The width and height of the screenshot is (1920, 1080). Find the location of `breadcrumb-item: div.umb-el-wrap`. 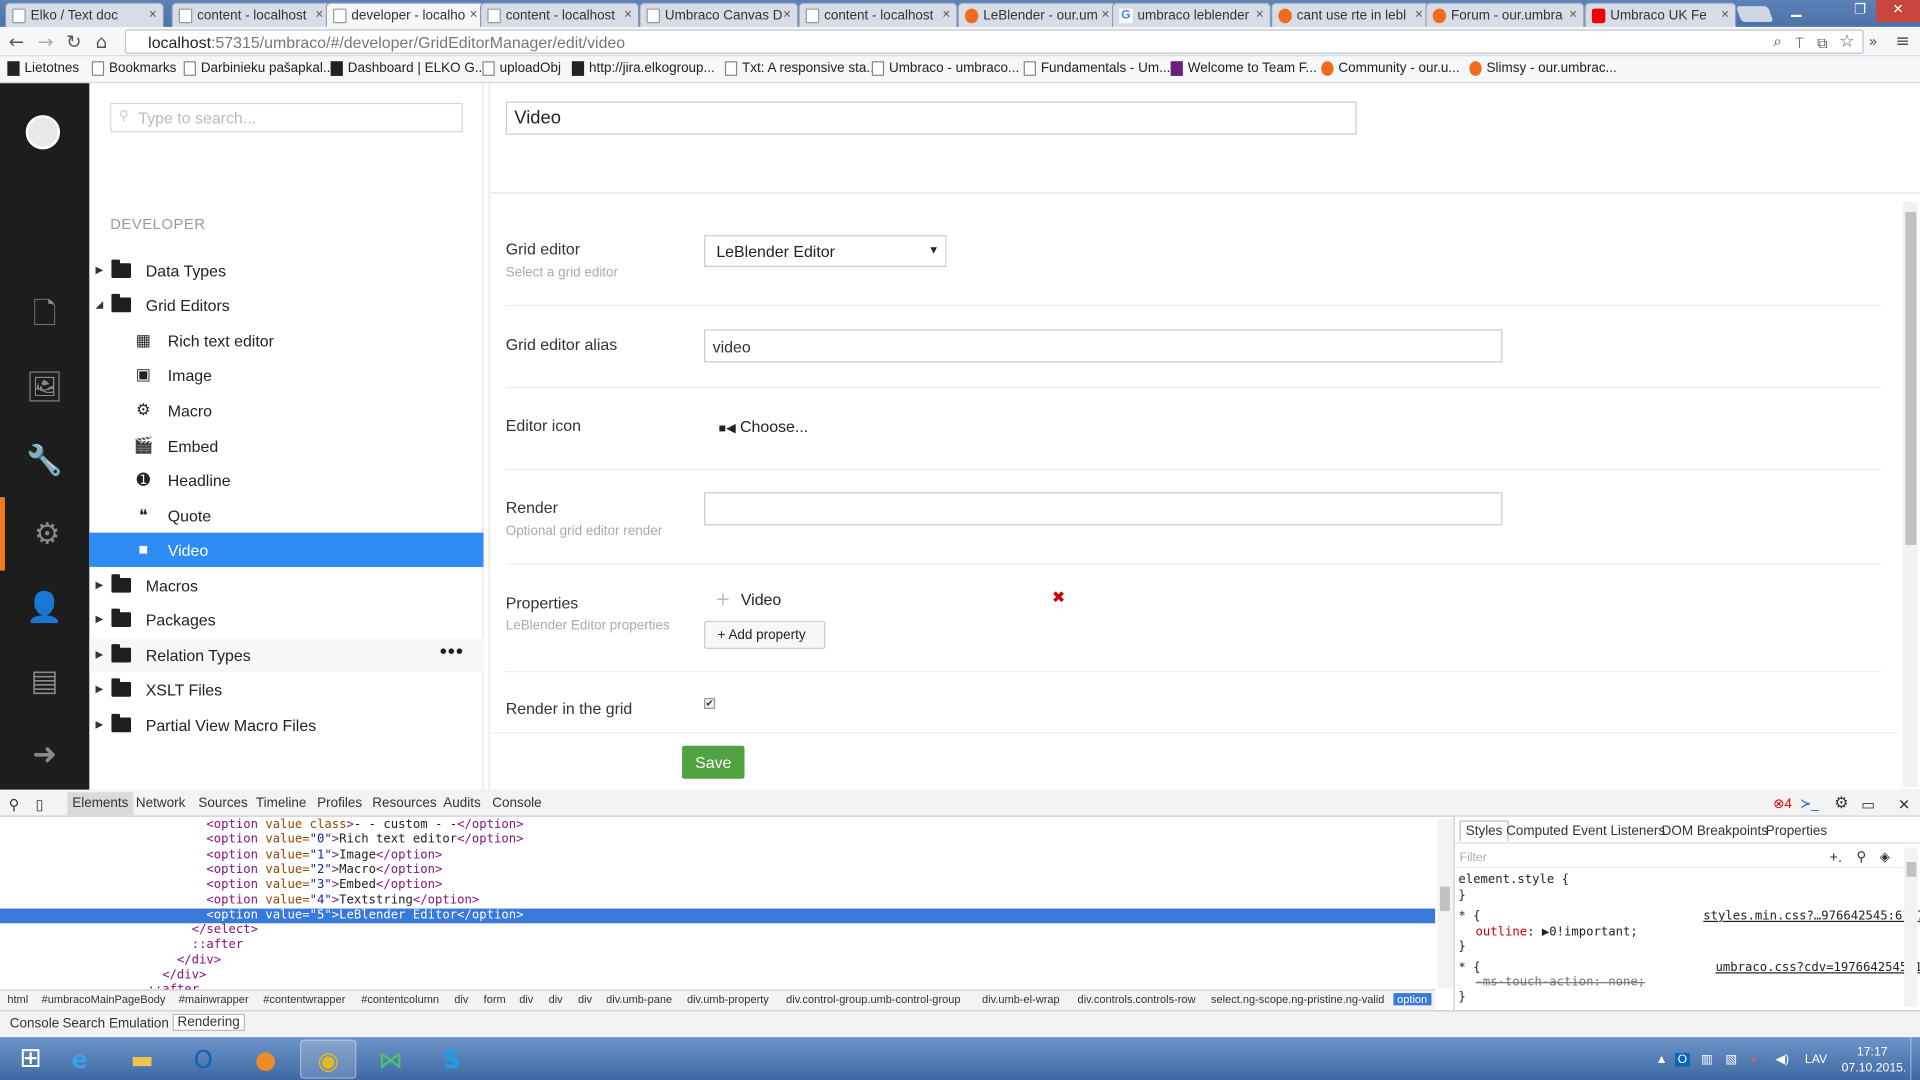

breadcrumb-item: div.umb-el-wrap is located at coordinates (1021, 999).